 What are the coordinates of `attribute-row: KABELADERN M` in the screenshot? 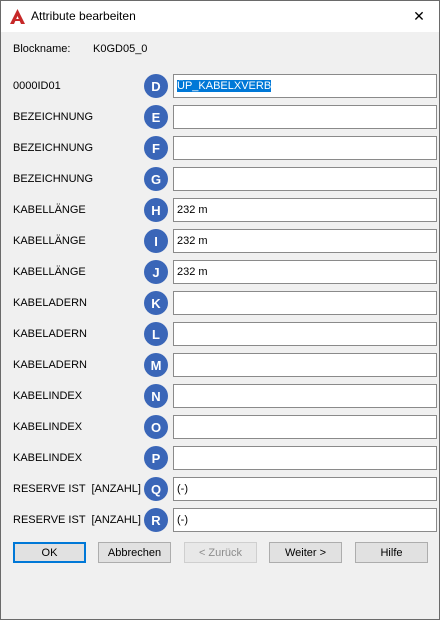 It's located at (220, 366).